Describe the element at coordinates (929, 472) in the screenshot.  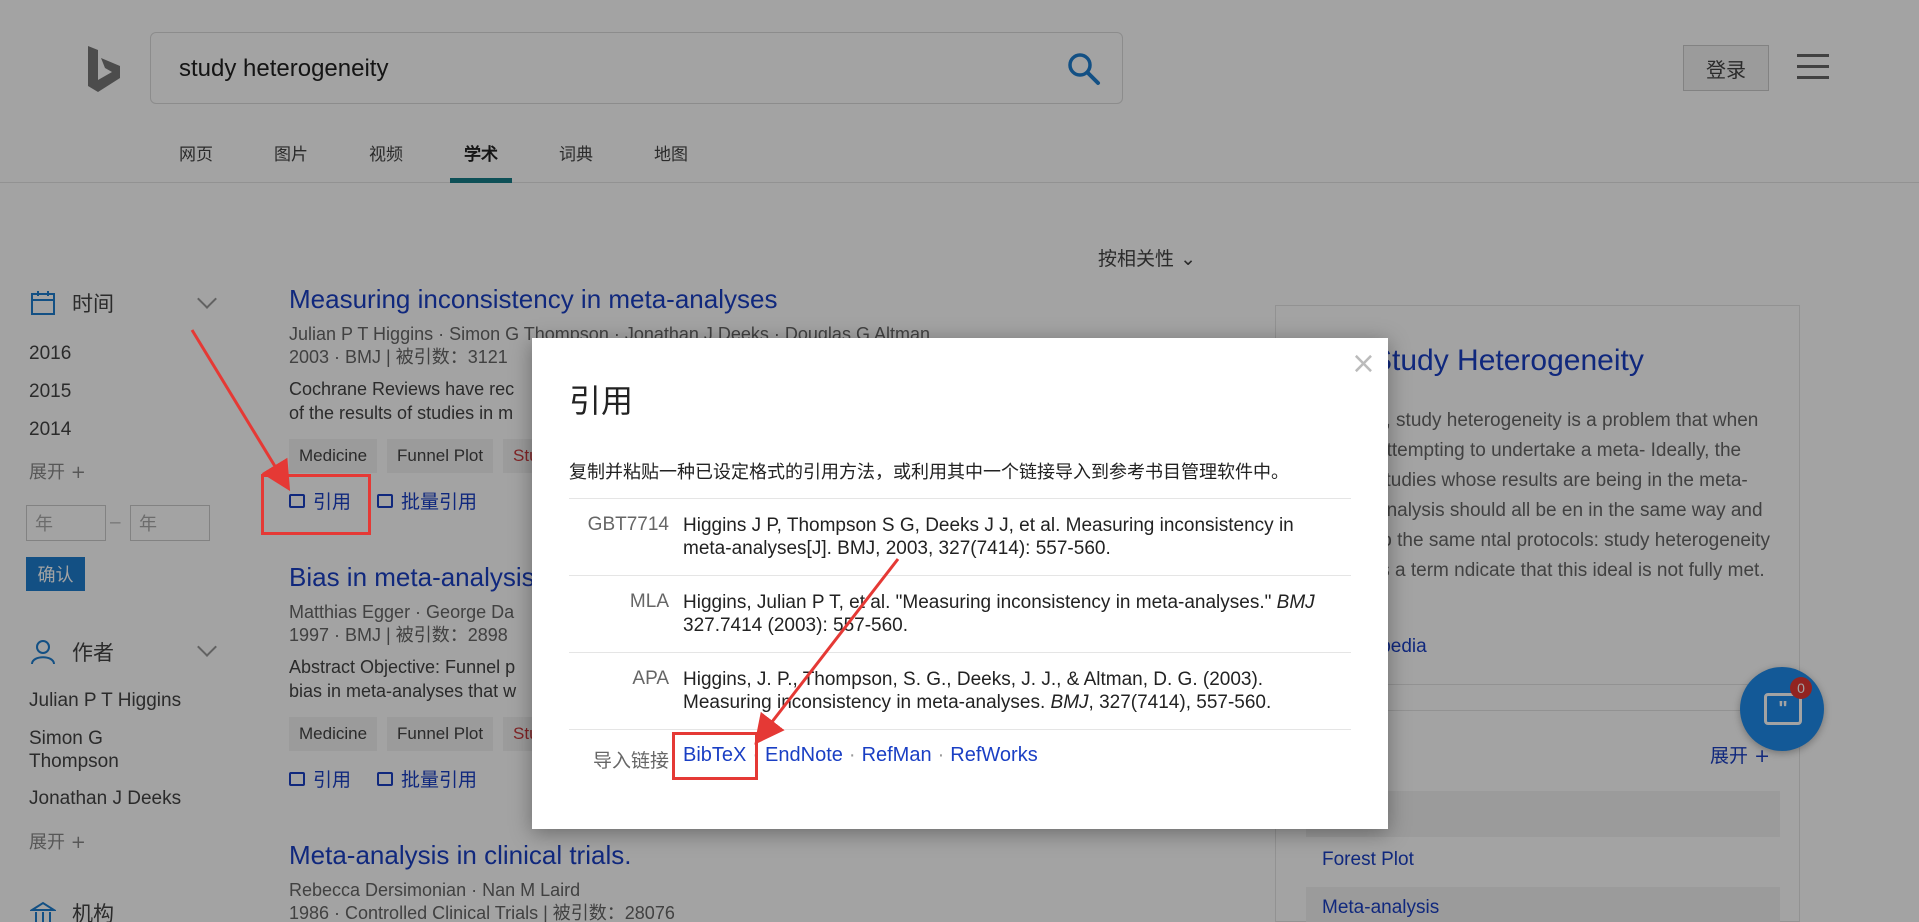
I see `modal-description: 复制并粘贴一种已设定格式的引用方法，或利用其中一个链接导入到参考书目管理软件中。` at that location.